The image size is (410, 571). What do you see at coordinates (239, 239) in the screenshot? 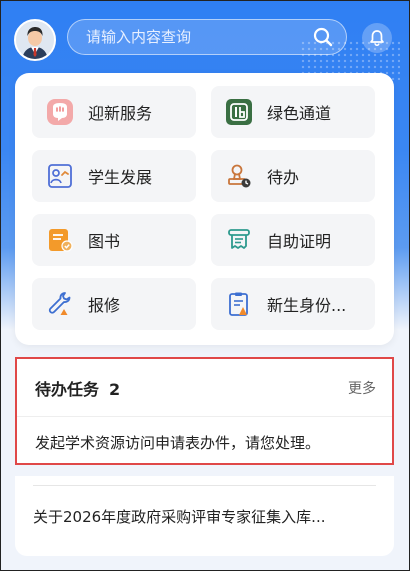
I see `self-certificate-icon` at bounding box center [239, 239].